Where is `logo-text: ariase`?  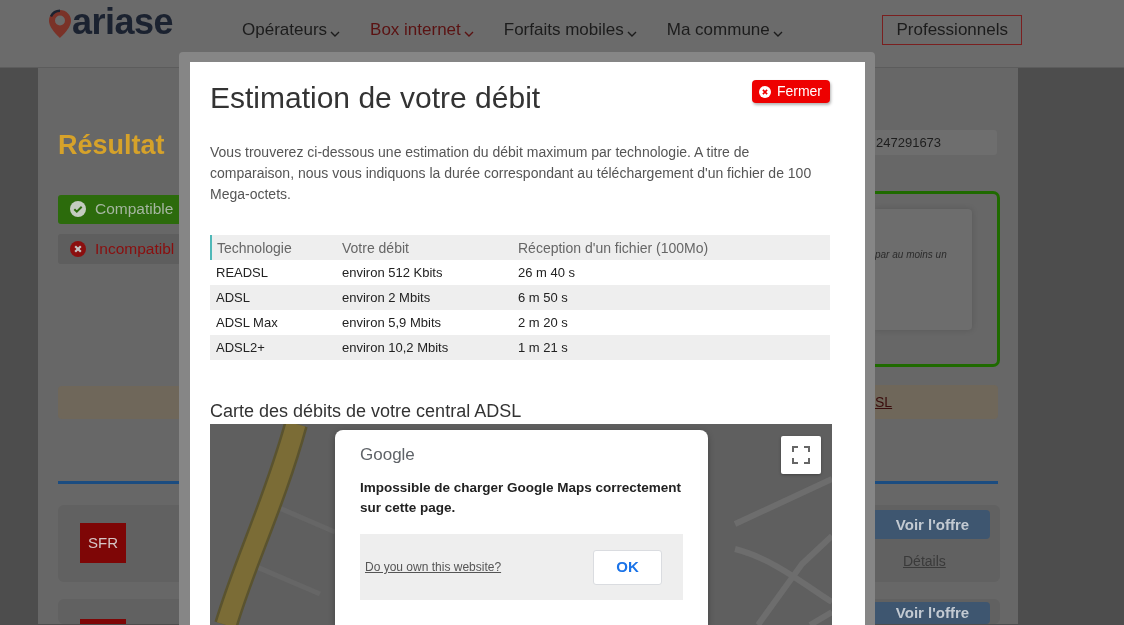 logo-text: ariase is located at coordinates (123, 22).